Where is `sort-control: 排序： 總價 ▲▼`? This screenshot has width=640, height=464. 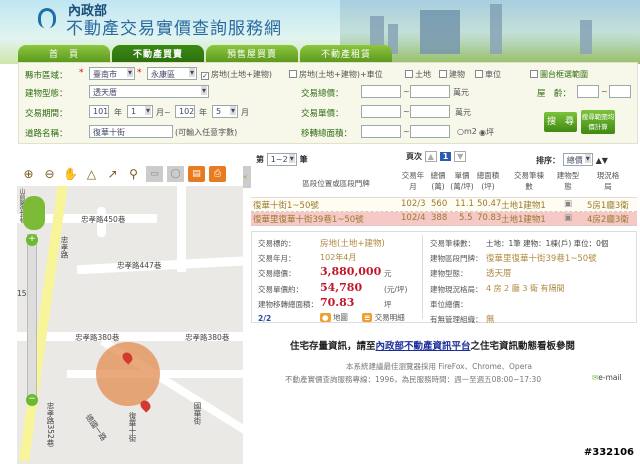 sort-control: 排序： 總價 ▲▼ is located at coordinates (572, 159).